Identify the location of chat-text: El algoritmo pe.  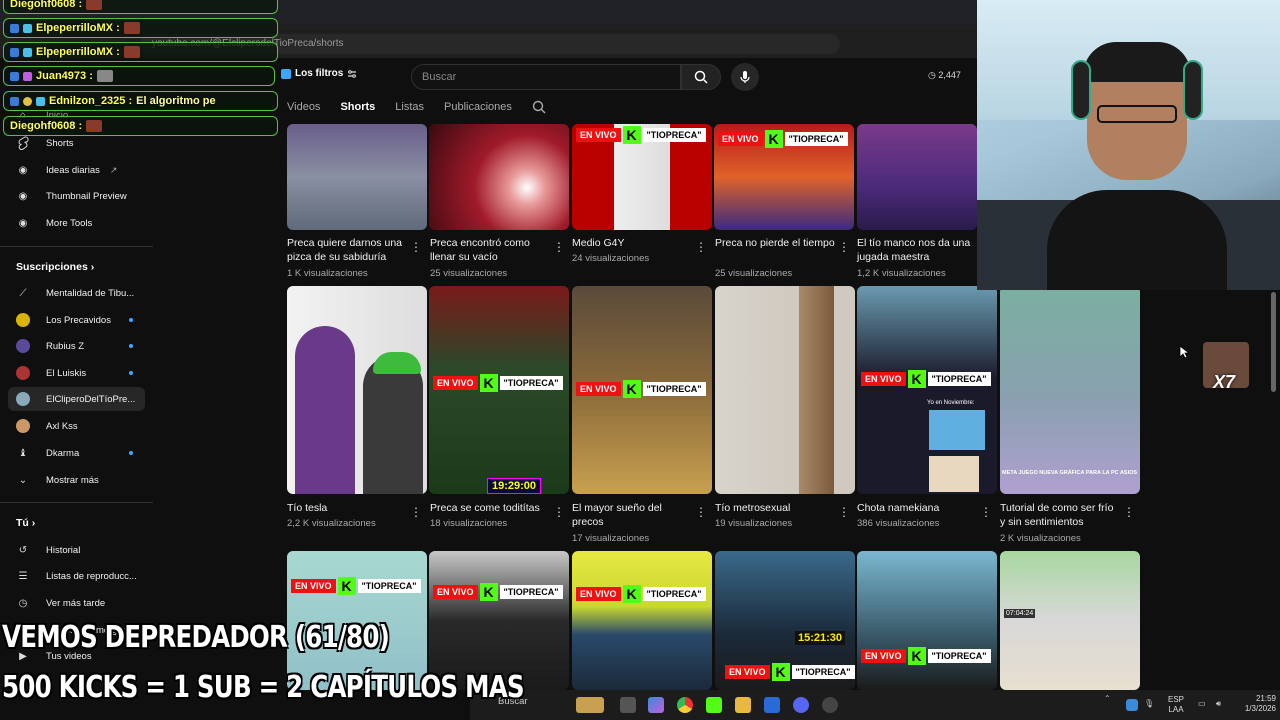
(176, 101).